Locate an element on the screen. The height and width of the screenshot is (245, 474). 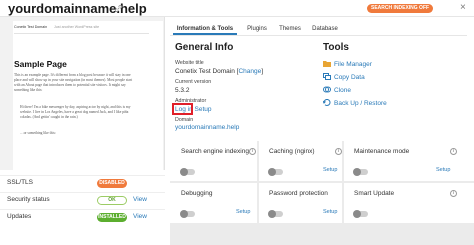
debugging-setup-link: Setup is located at coordinates (243, 212).